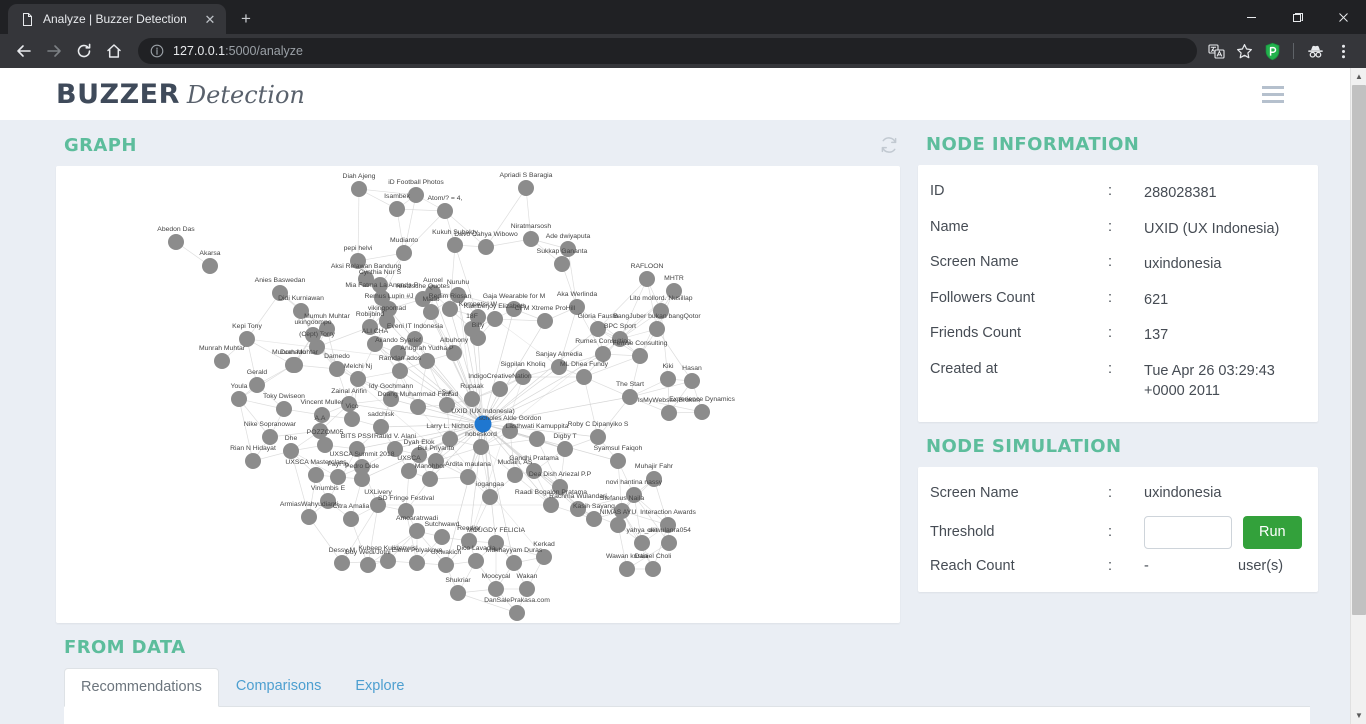 The height and width of the screenshot is (724, 1366). What do you see at coordinates (246, 19) in the screenshot?
I see `plus-icon: +` at bounding box center [246, 19].